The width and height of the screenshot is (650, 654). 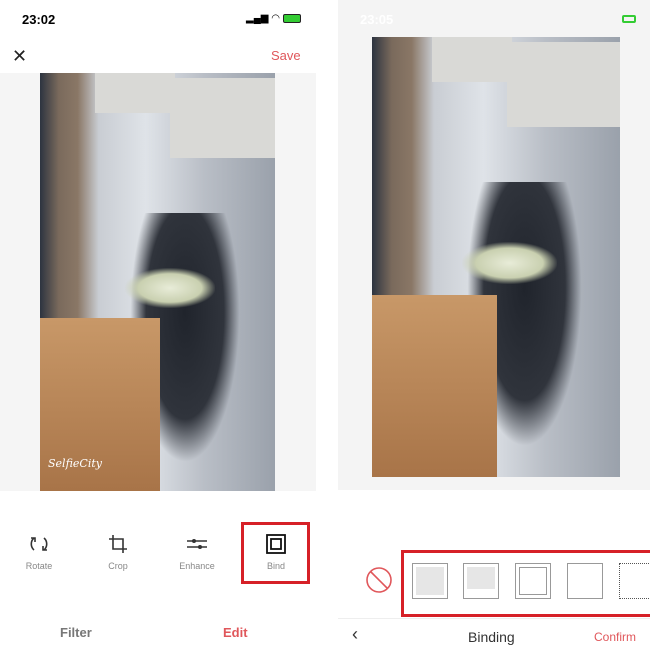 I want to click on close-icon: ✕, so click(x=19, y=56).